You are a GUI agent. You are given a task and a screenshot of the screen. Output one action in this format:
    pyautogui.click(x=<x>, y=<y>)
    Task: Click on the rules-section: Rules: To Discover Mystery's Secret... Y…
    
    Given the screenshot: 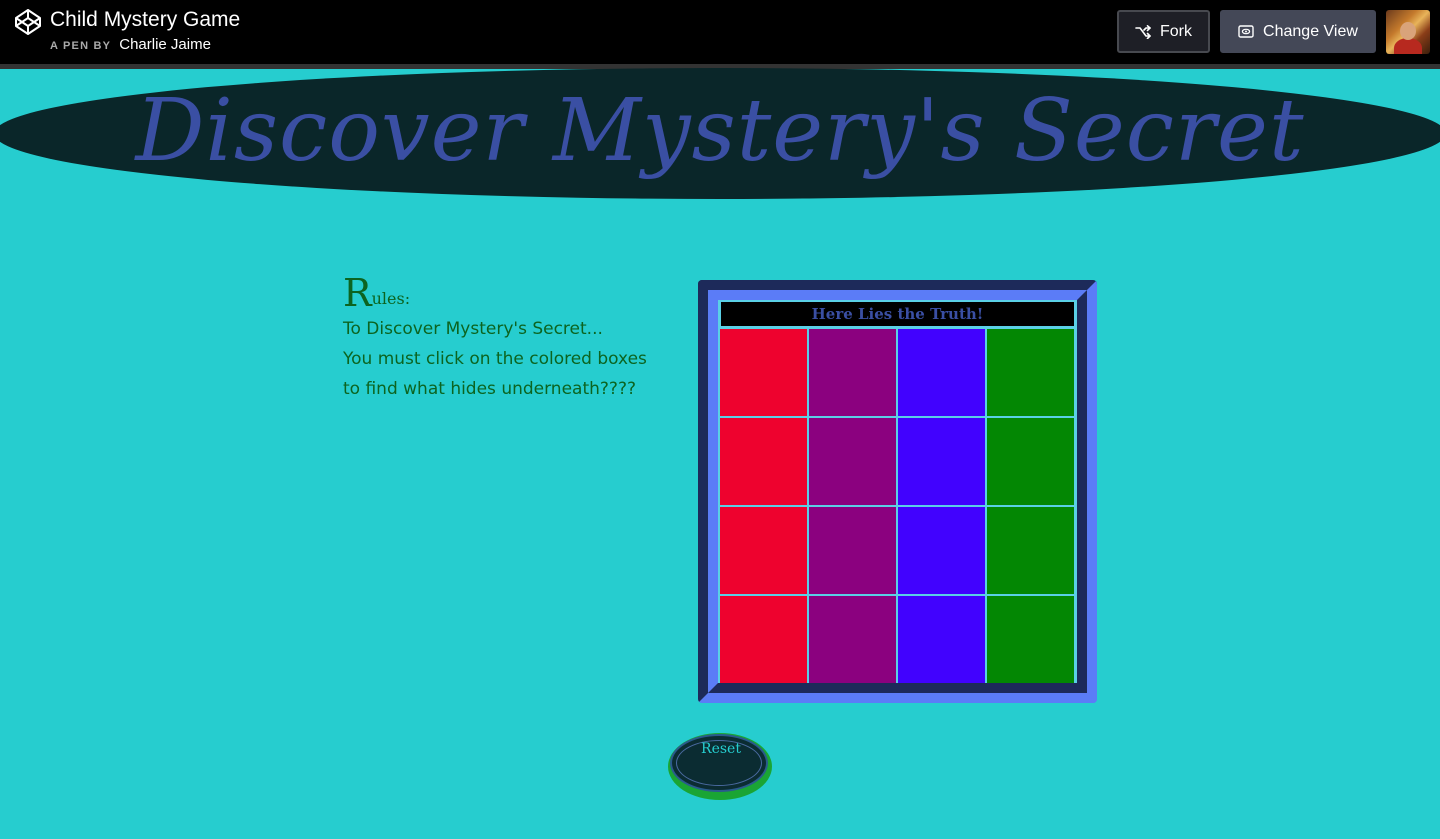 What is the action you would take?
    pyautogui.click(x=508, y=338)
    